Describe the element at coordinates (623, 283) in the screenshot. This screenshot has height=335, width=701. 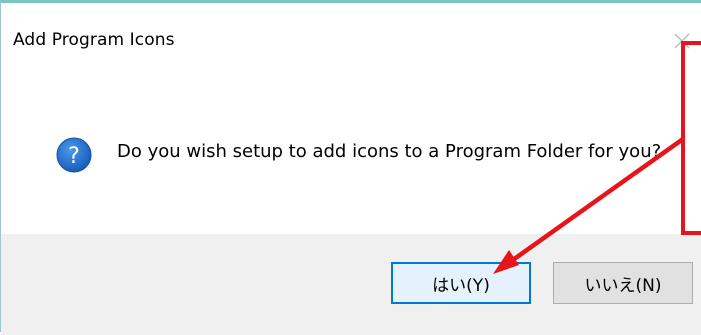
I see `no-button: いいえ(N)` at that location.